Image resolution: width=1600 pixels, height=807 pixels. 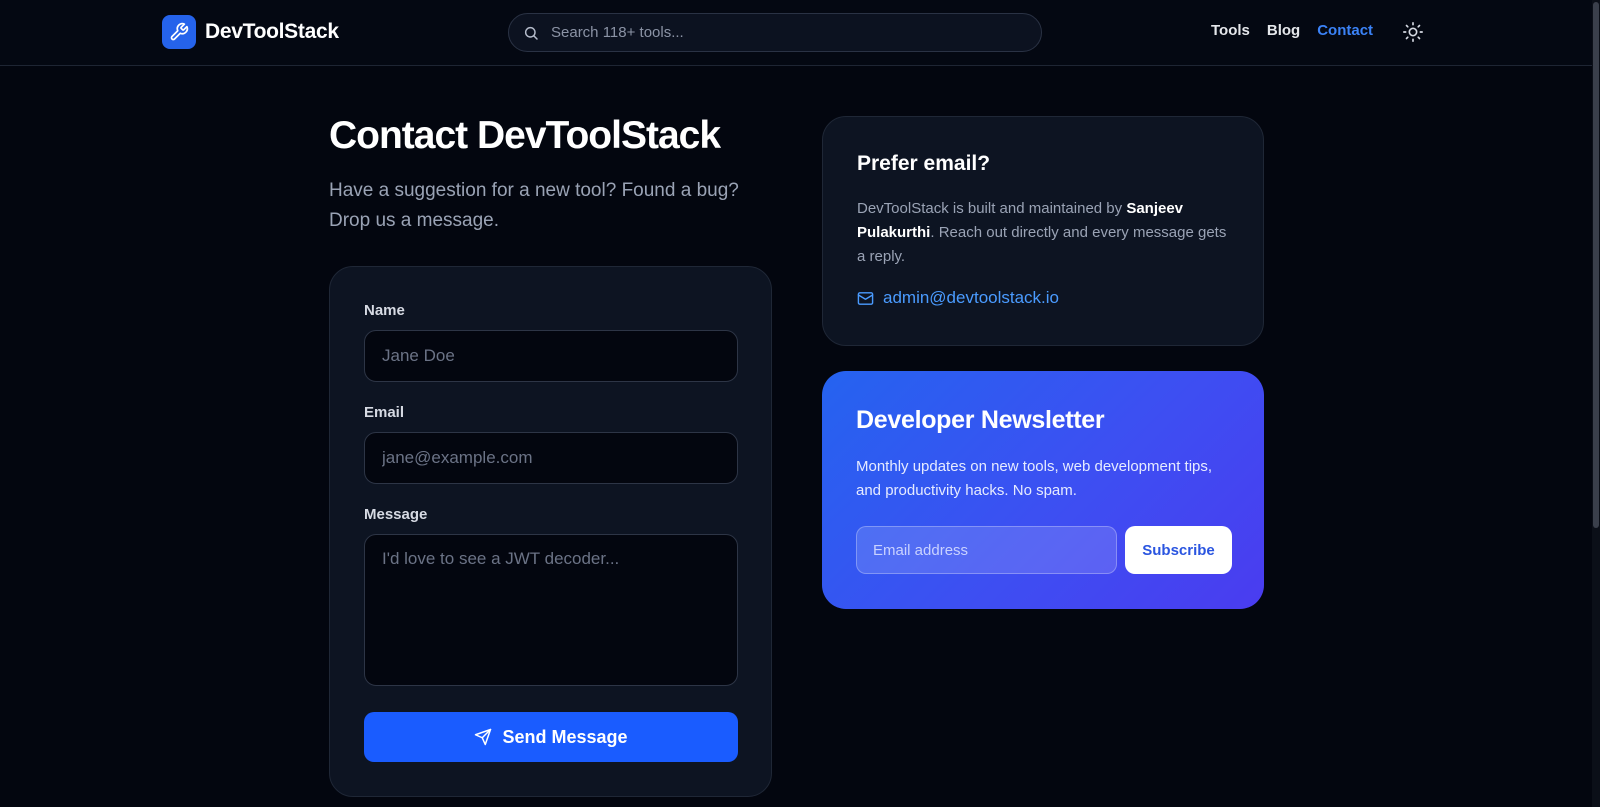 What do you see at coordinates (865, 298) in the screenshot?
I see `mail-icon` at bounding box center [865, 298].